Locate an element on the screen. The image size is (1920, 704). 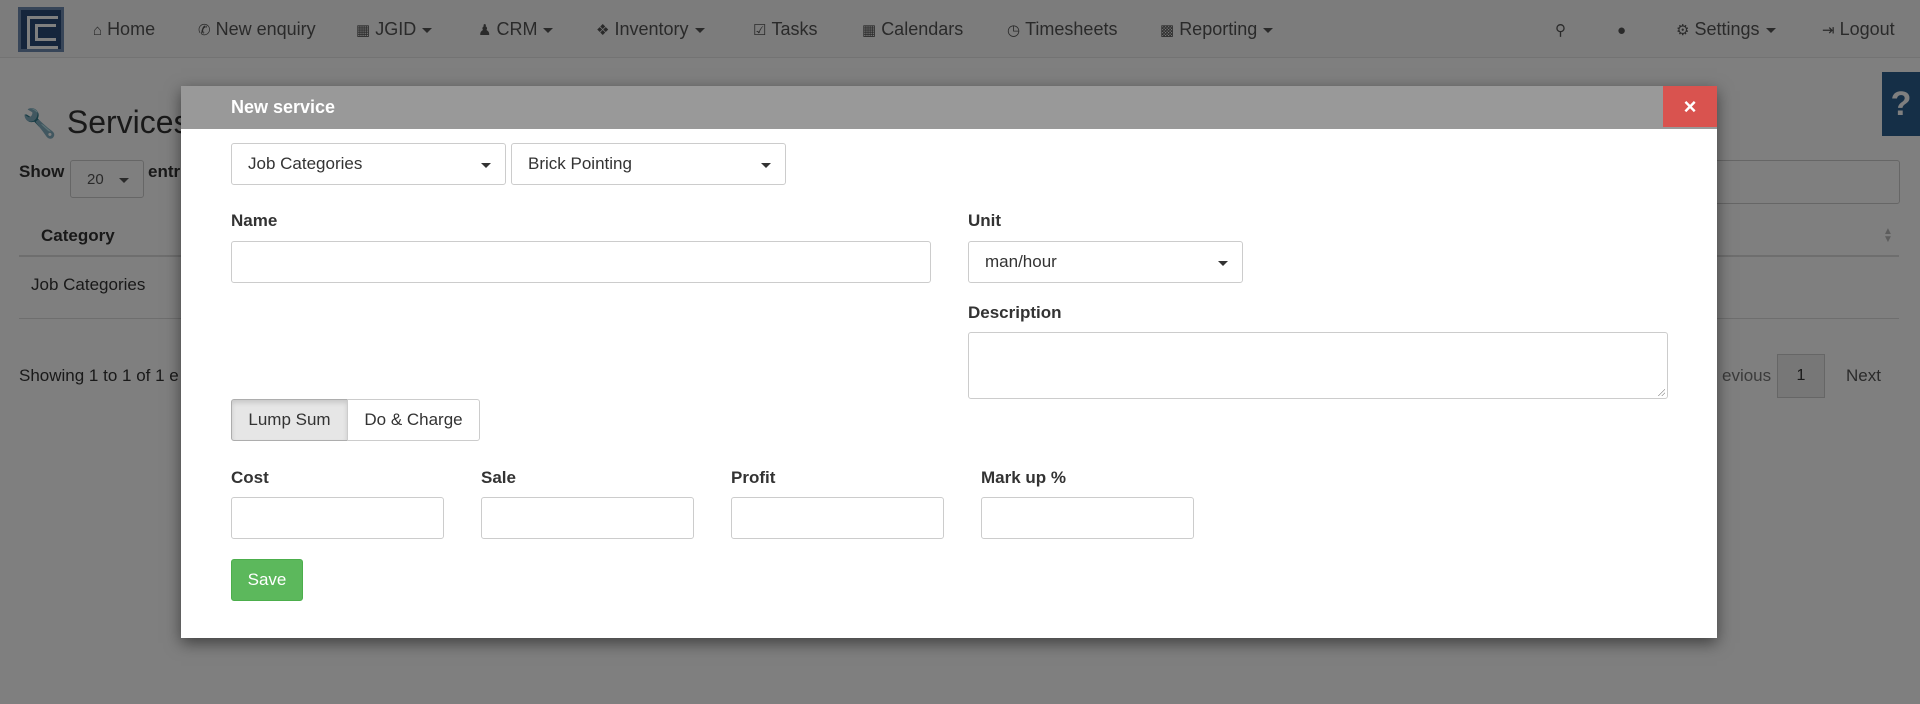
category-select: Job Categories is located at coordinates (368, 164).